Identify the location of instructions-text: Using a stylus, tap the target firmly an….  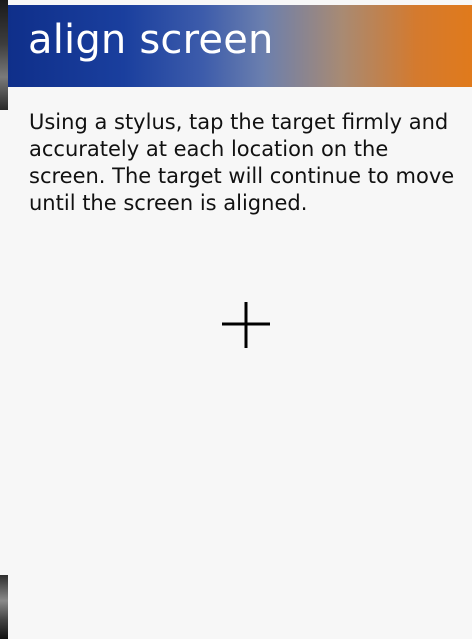
(242, 162).